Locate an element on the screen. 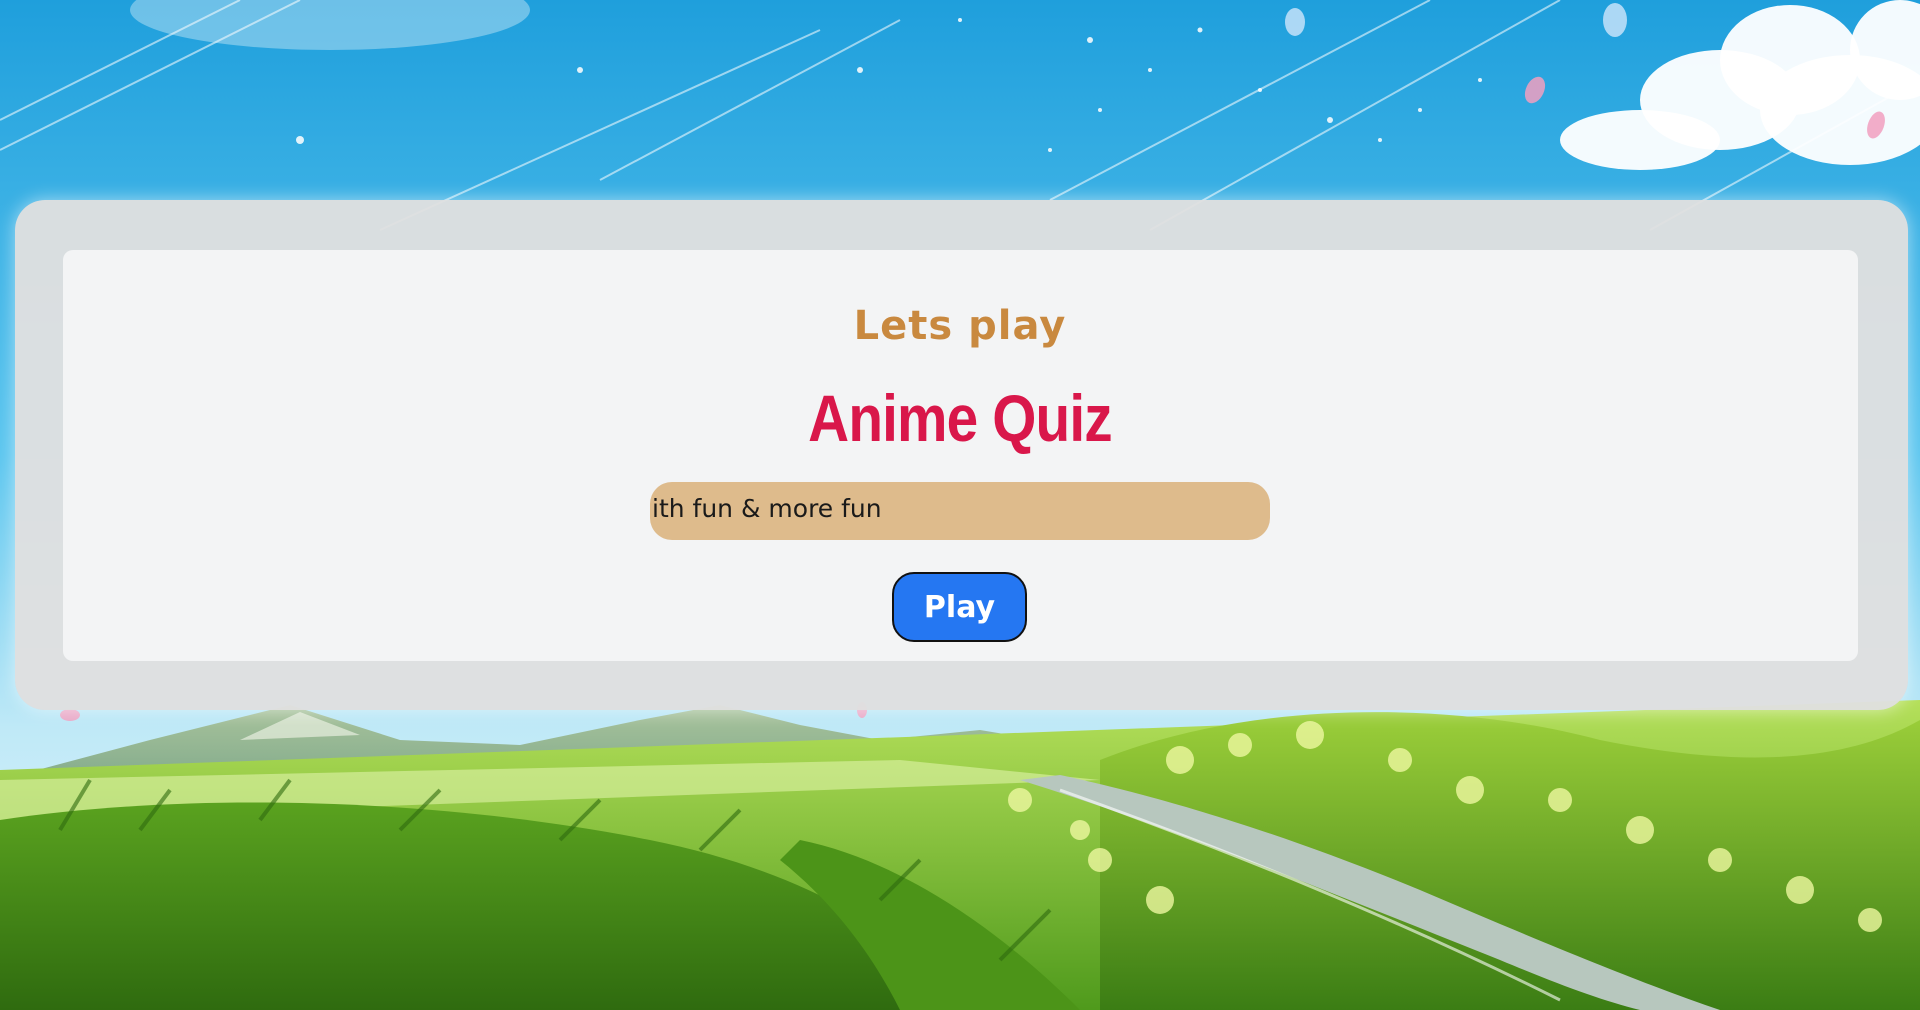 The image size is (1920, 1010). tagline-marquee: ith fun & more fun is located at coordinates (960, 511).